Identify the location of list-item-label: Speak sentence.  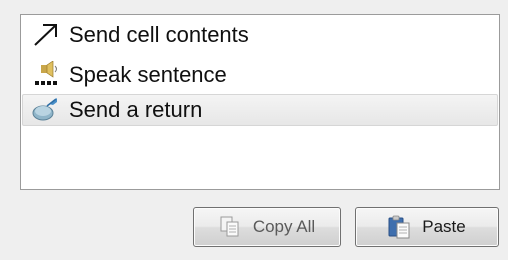
(148, 74).